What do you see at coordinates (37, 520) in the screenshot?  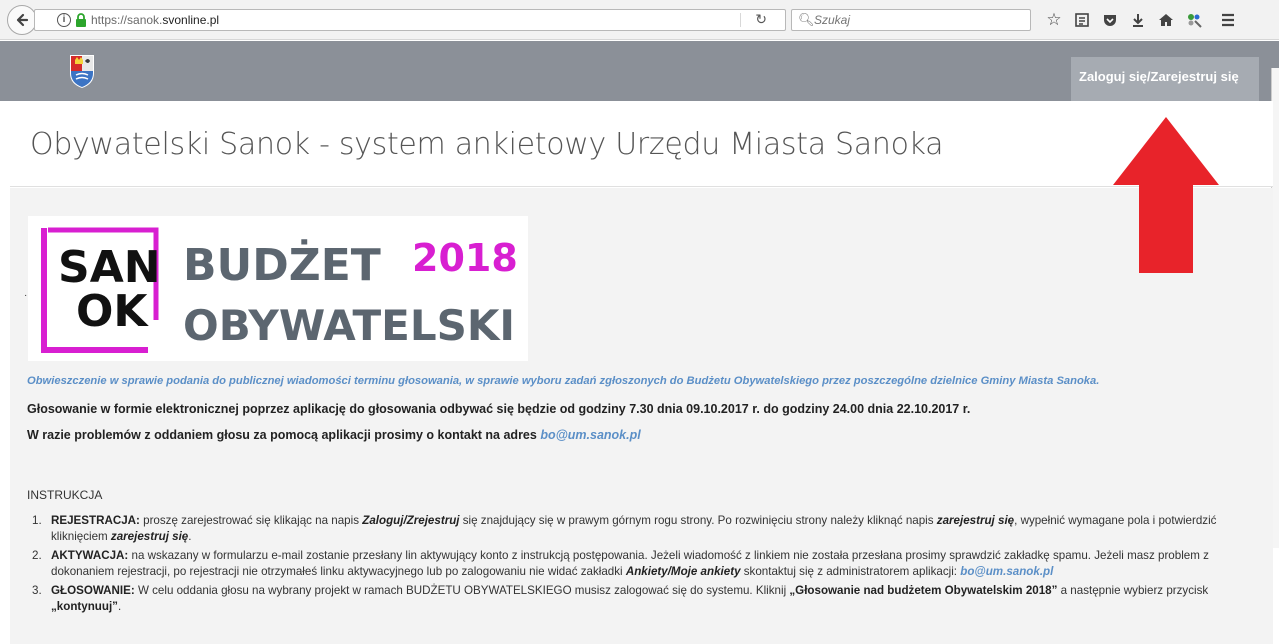 I see `instruction-number: 1.` at bounding box center [37, 520].